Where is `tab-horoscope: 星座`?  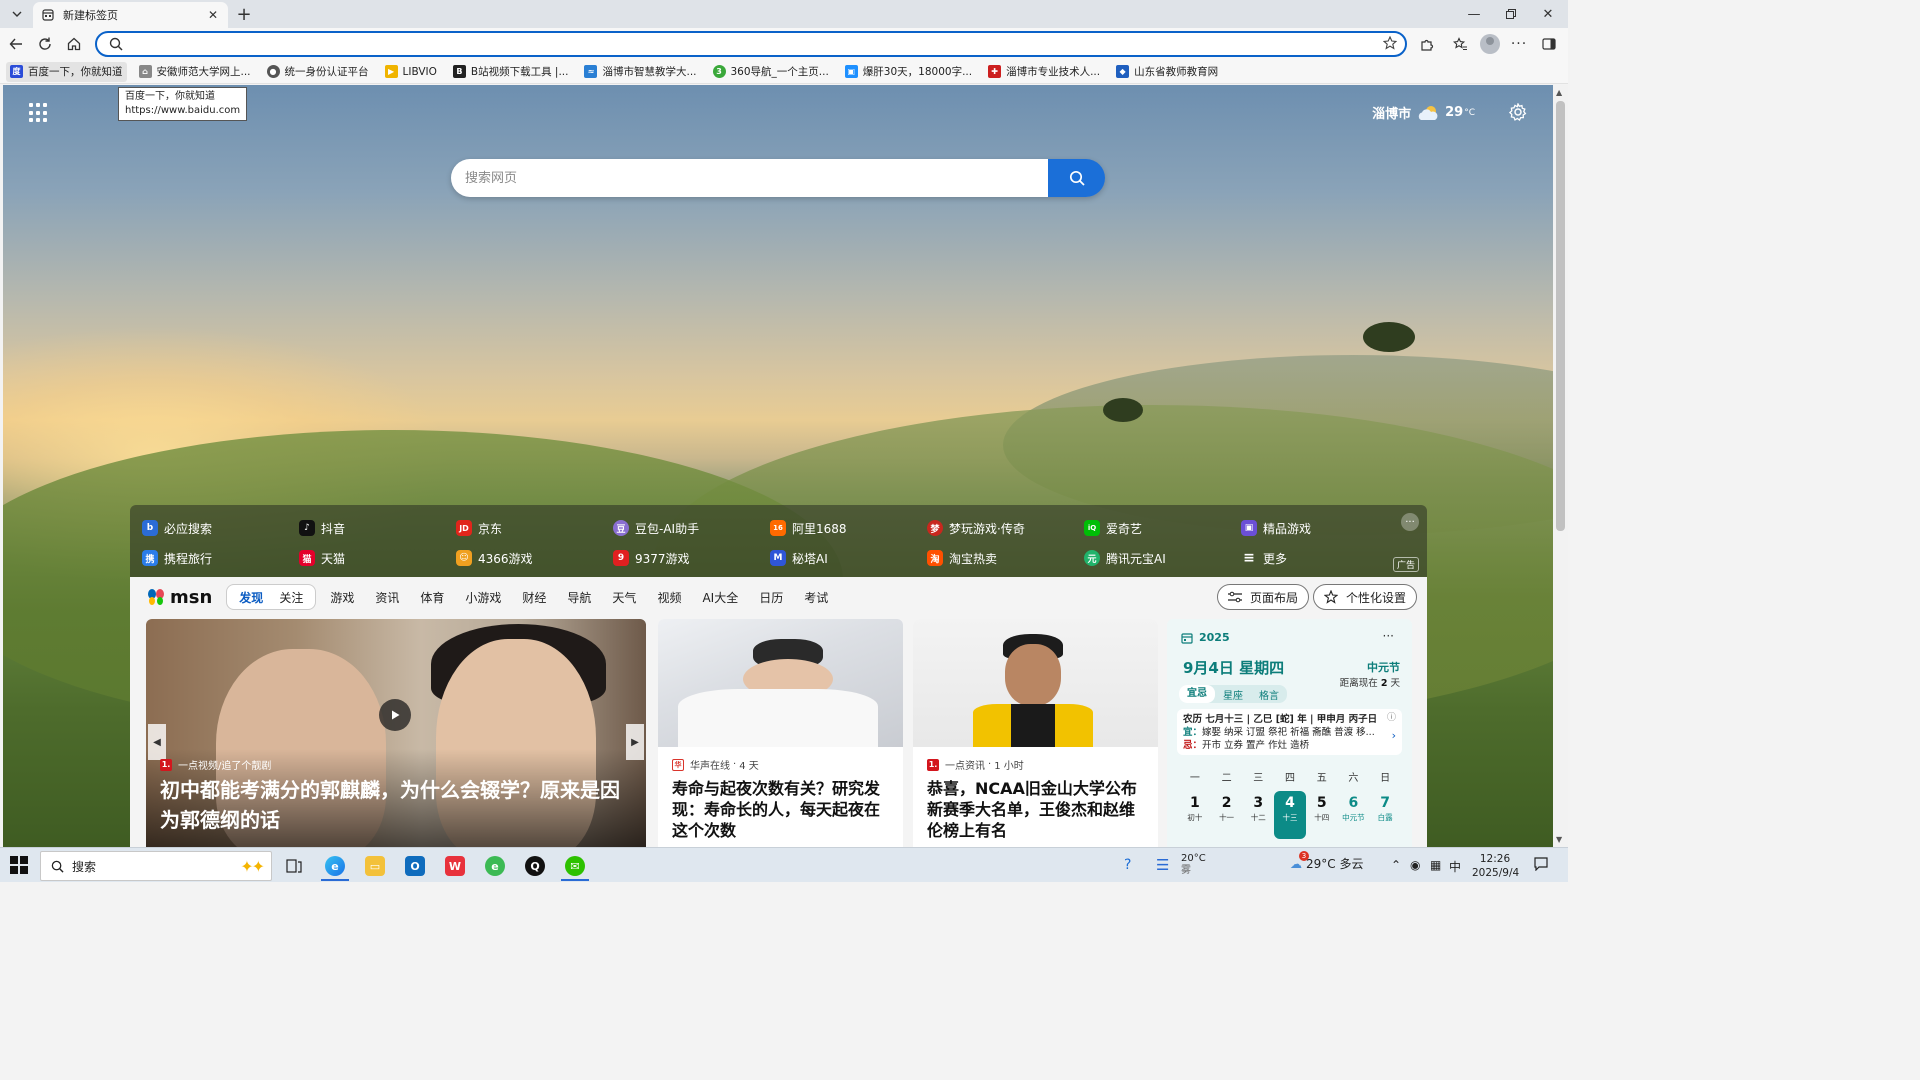
tab-horoscope: 星座 is located at coordinates (1233, 694).